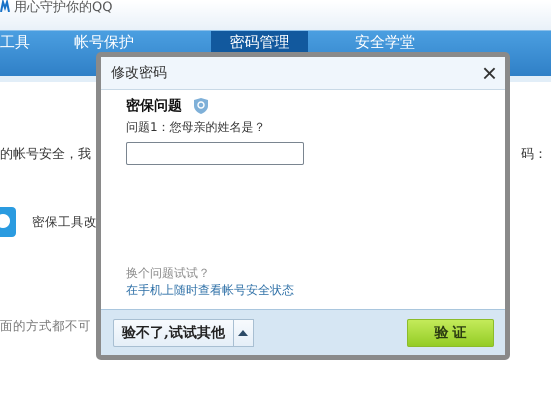  What do you see at coordinates (210, 290) in the screenshot?
I see `mobile-link: 在手机上随时查看帐号安全状态` at bounding box center [210, 290].